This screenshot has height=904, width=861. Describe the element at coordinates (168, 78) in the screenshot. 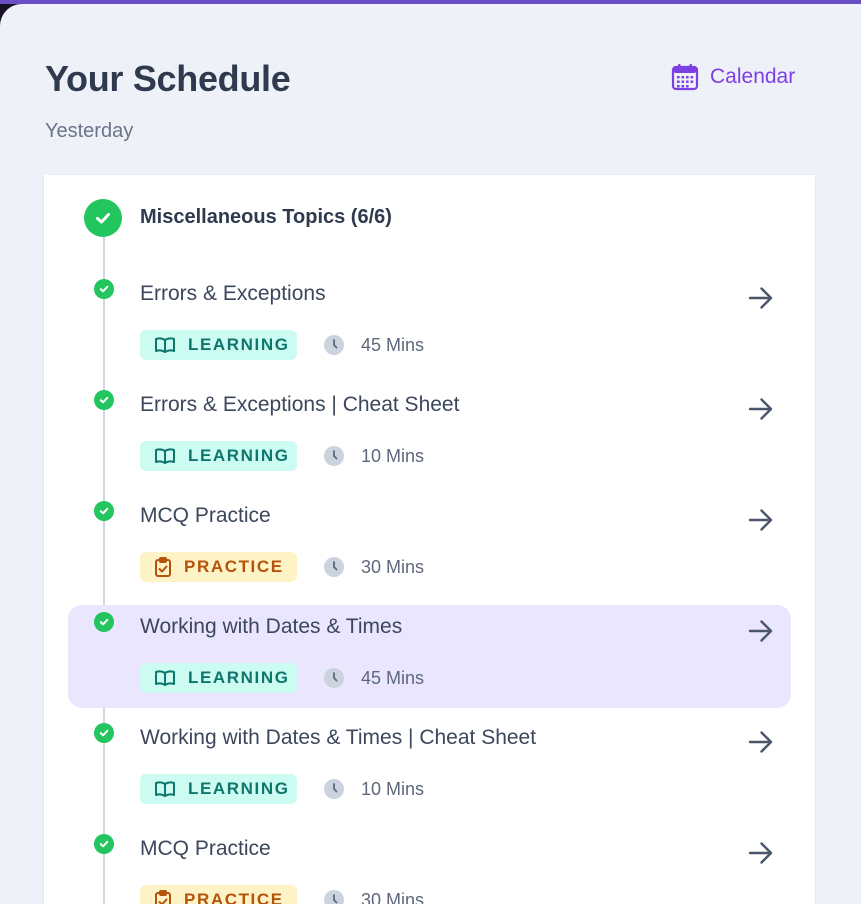

I see `page-title: Your Schedule` at that location.